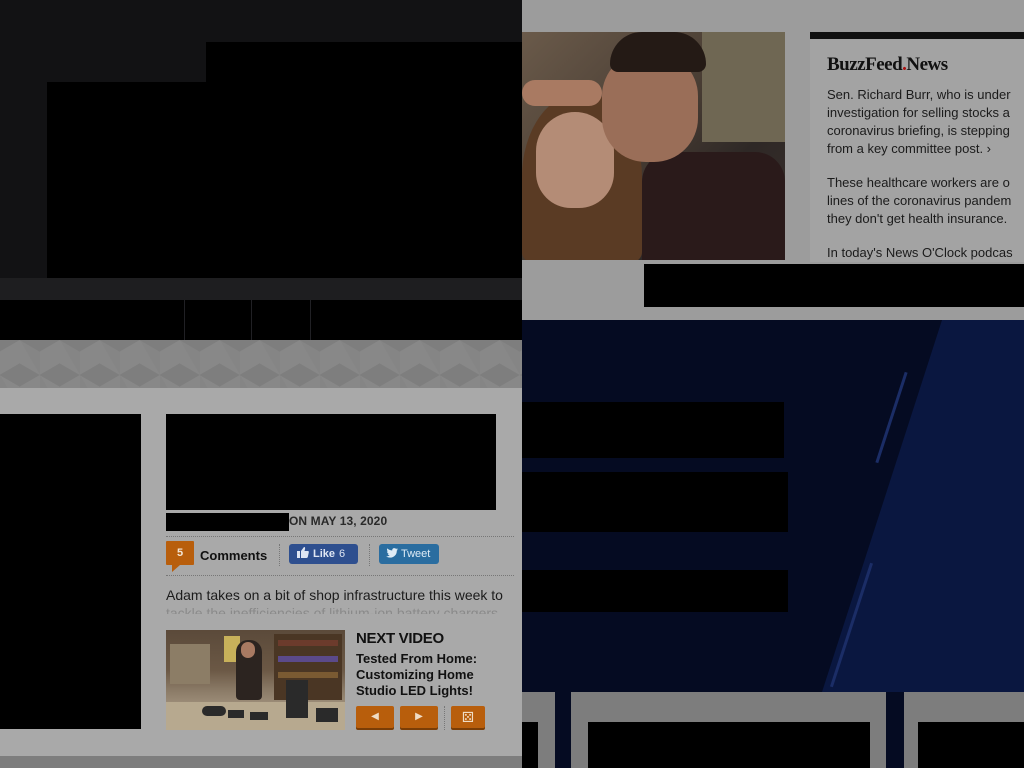 The height and width of the screenshot is (768, 1024). What do you see at coordinates (364, 63) in the screenshot?
I see `video-player-region` at bounding box center [364, 63].